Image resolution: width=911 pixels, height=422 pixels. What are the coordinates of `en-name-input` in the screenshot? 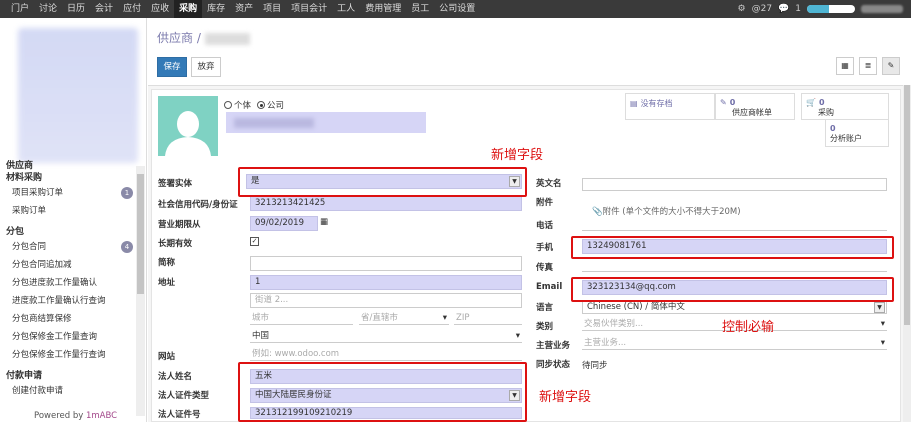 It's located at (734, 184).